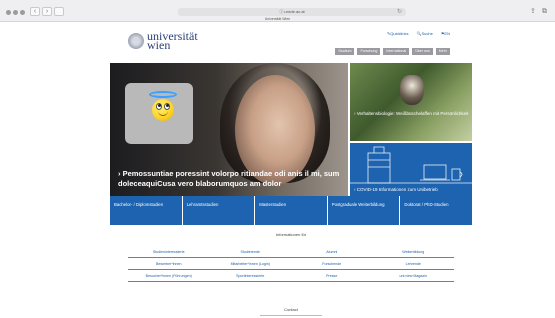 The width and height of the screenshot is (555, 318). I want to click on university-logo: universität wien, so click(163, 41).